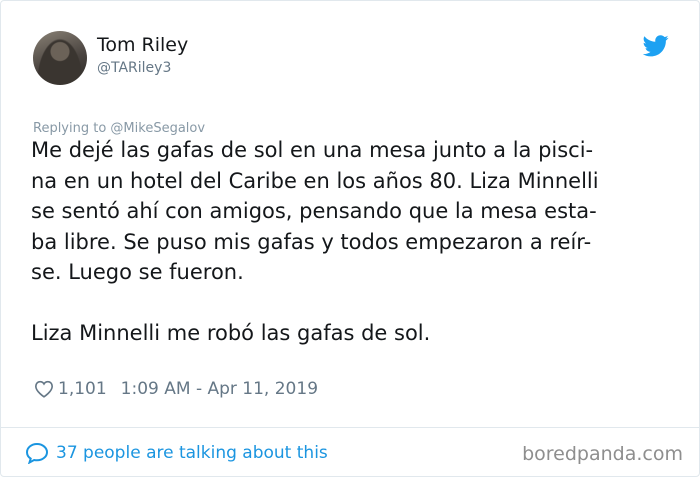  Describe the element at coordinates (219, 389) in the screenshot. I see `tweet-timestamp: 1:09 AM - Apr 11, 2019` at that location.